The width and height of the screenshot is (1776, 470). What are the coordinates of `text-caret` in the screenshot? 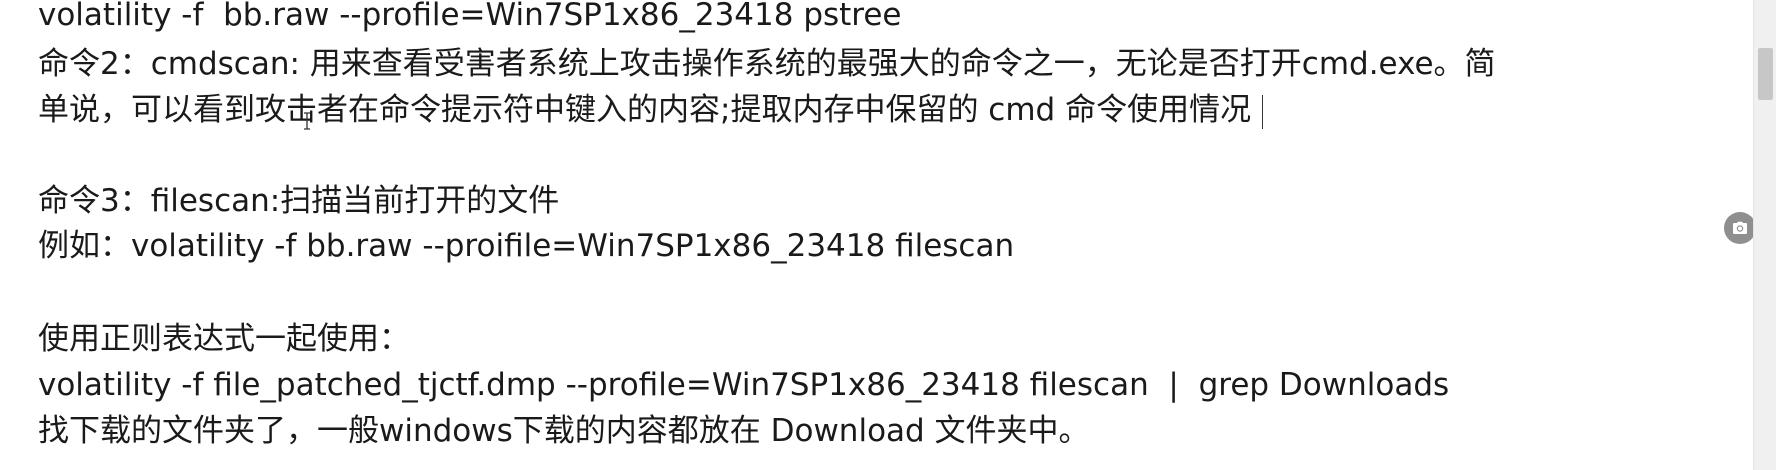 It's located at (1262, 112).